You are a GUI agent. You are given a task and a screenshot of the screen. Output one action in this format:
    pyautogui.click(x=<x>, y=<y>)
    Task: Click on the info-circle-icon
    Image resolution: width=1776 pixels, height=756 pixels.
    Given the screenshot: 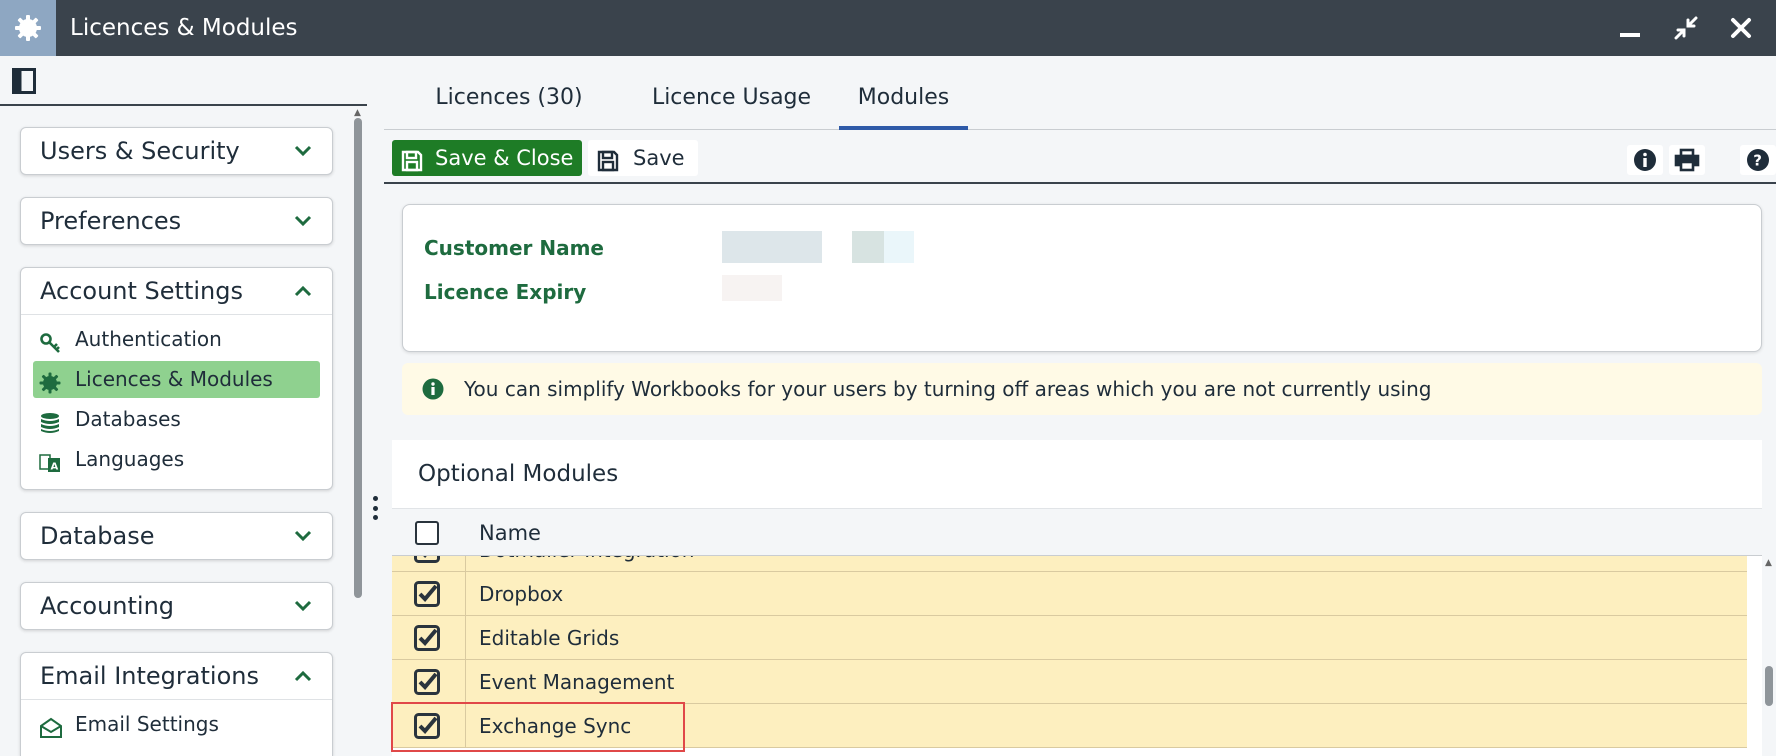 What is the action you would take?
    pyautogui.click(x=433, y=389)
    